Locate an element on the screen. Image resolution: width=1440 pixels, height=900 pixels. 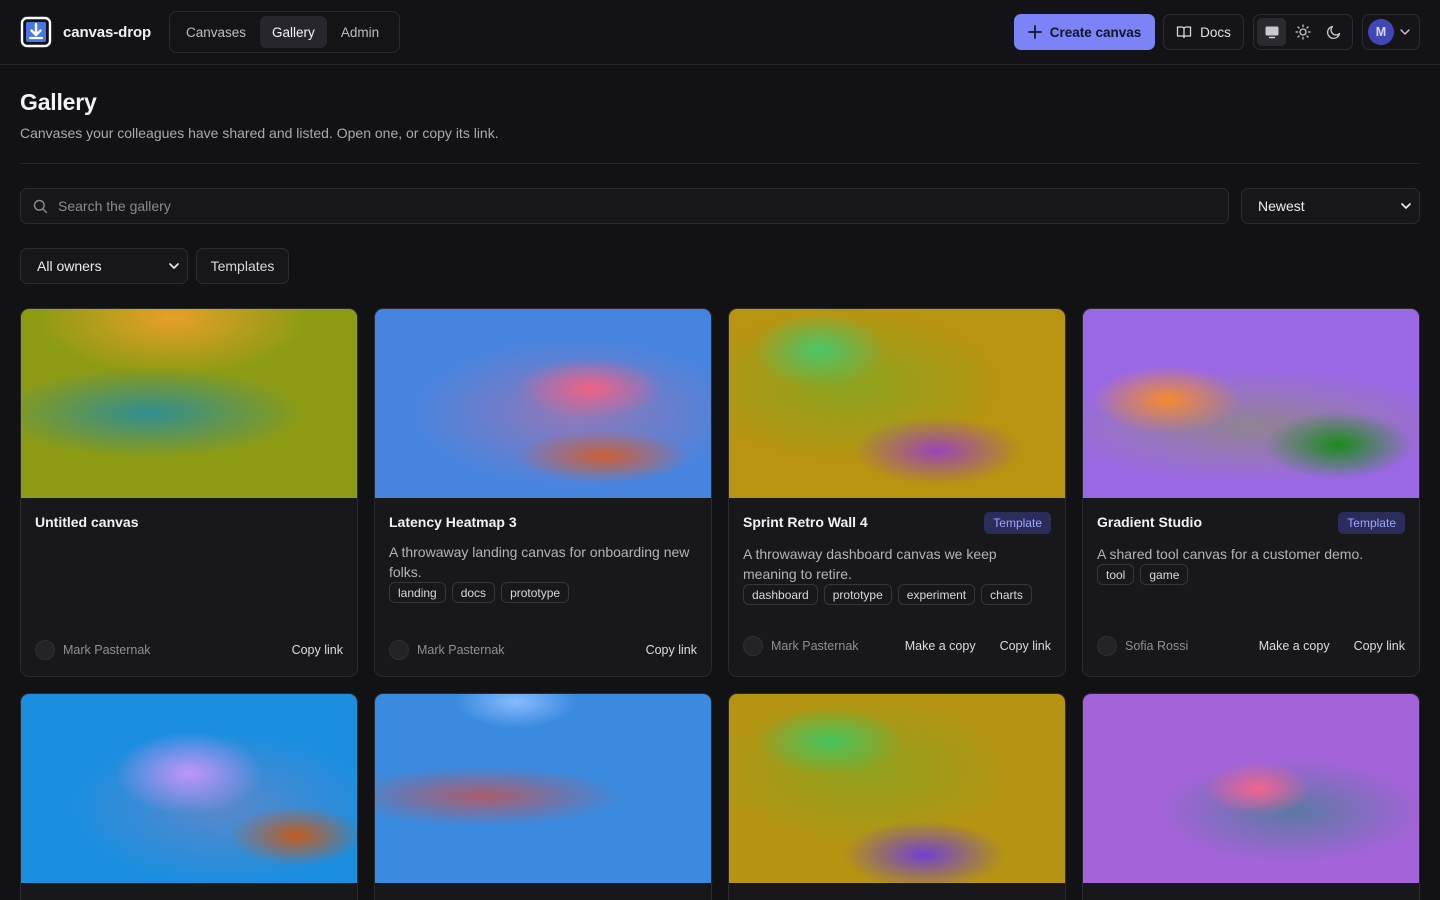
brand: canvas-drop is located at coordinates (85, 32).